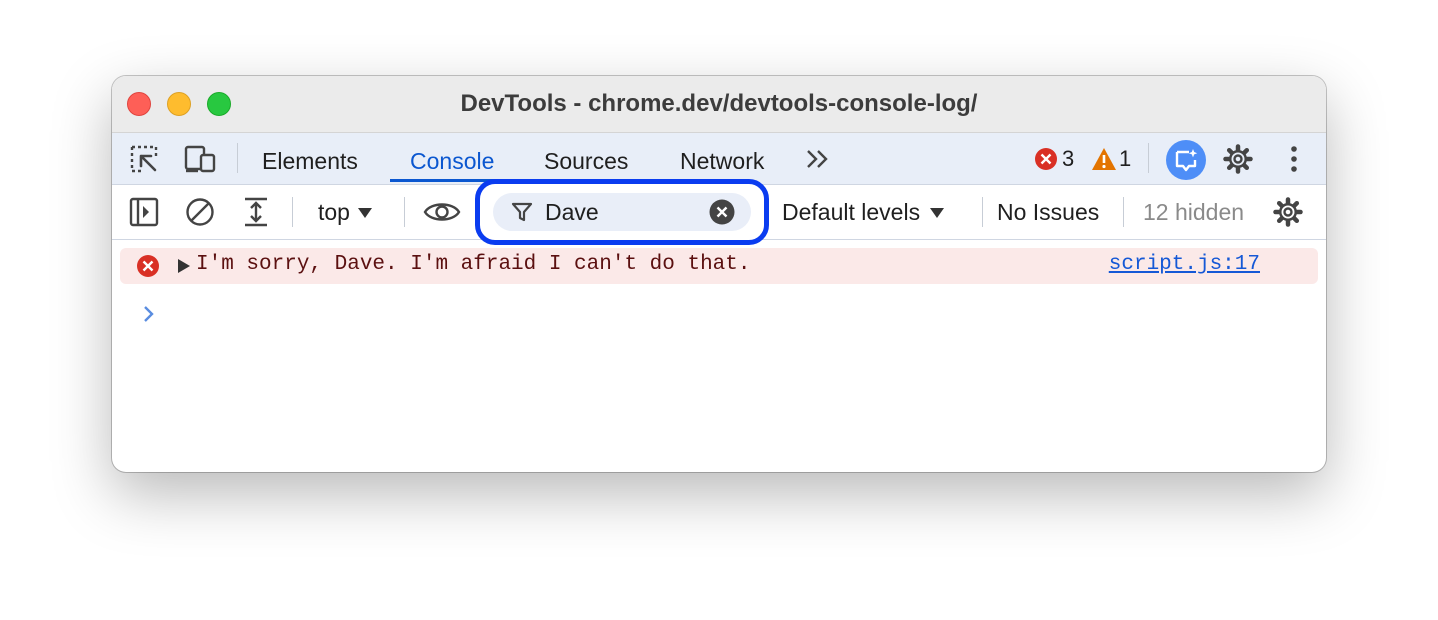 The image size is (1438, 620). I want to click on warning-triangle-icon, so click(1104, 159).